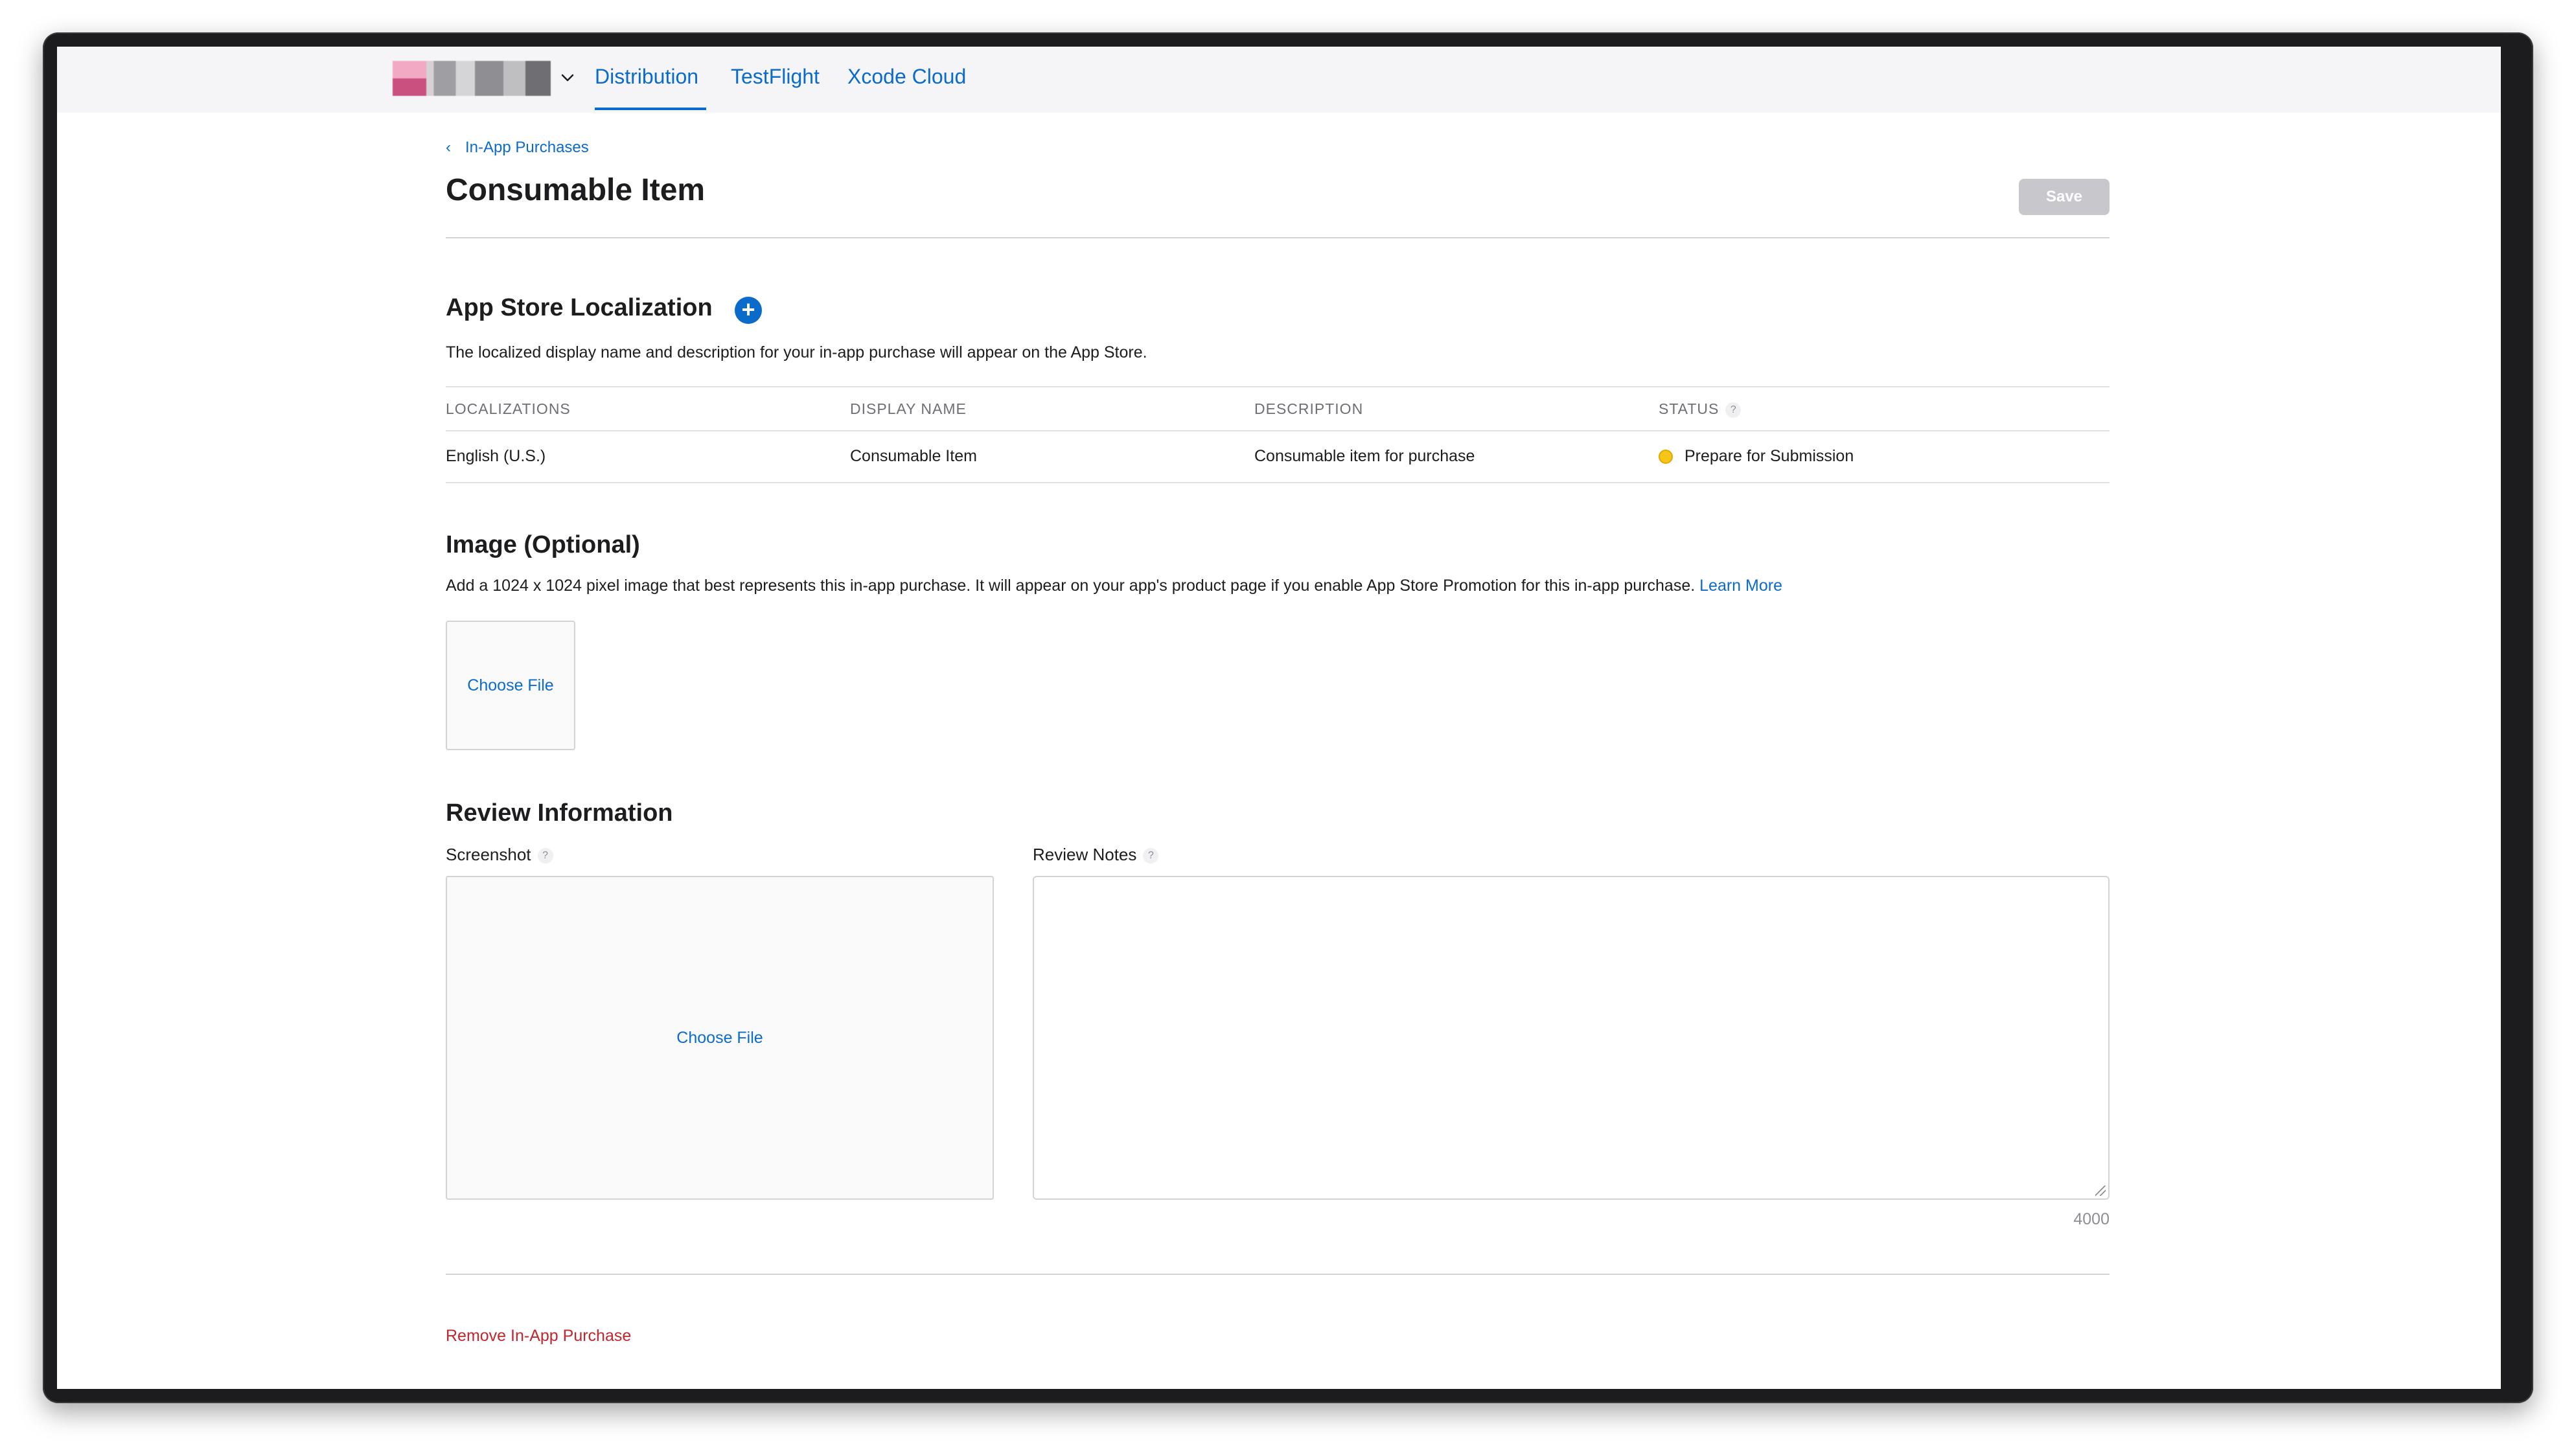 This screenshot has width=2576, height=1455. I want to click on table-bottom-border, so click(1278, 483).